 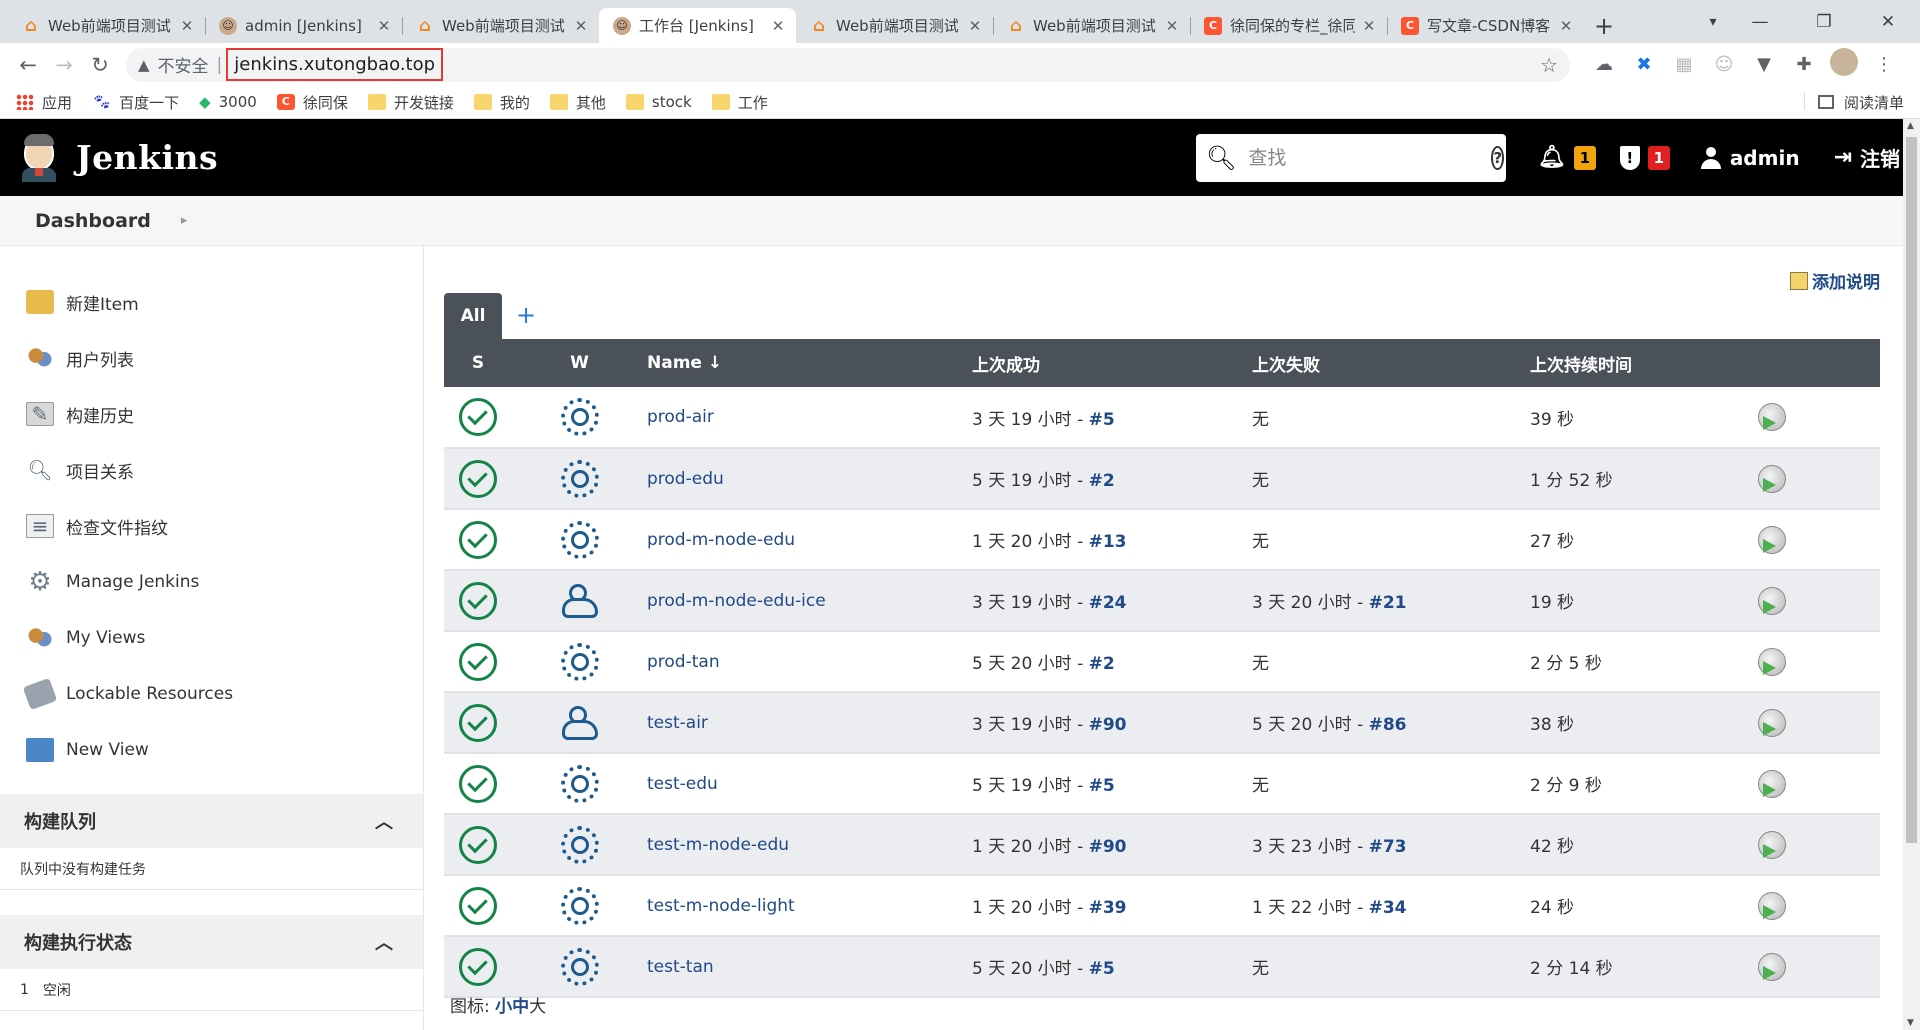 I want to click on bookmark-item: 其他, so click(x=577, y=102).